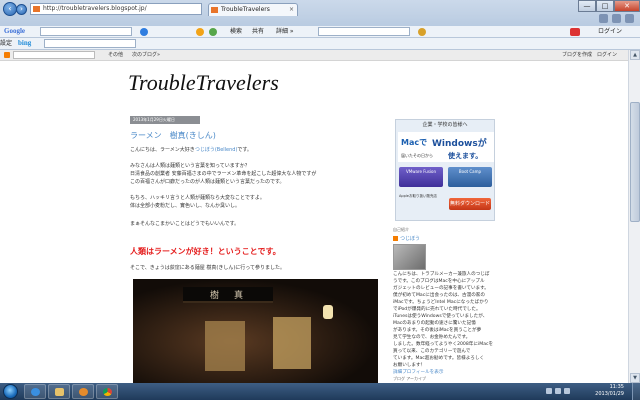 The image size is (640, 400). I want to click on taskbar-ie-button, so click(35, 391).